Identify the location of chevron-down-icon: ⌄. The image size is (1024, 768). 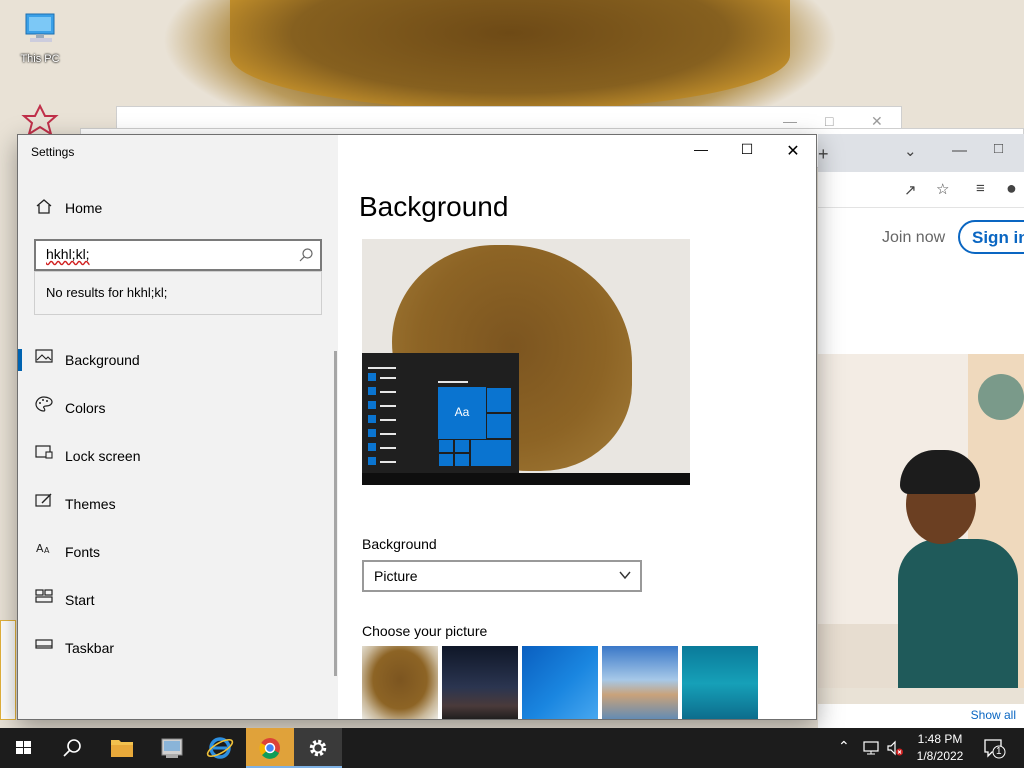
(910, 151).